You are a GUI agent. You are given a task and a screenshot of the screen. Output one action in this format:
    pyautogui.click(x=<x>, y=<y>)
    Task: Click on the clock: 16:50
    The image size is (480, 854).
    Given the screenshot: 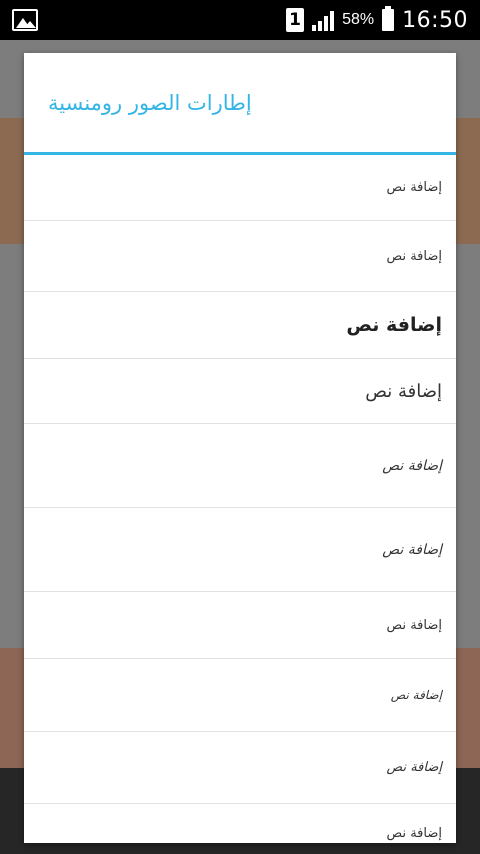 What is the action you would take?
    pyautogui.click(x=435, y=20)
    